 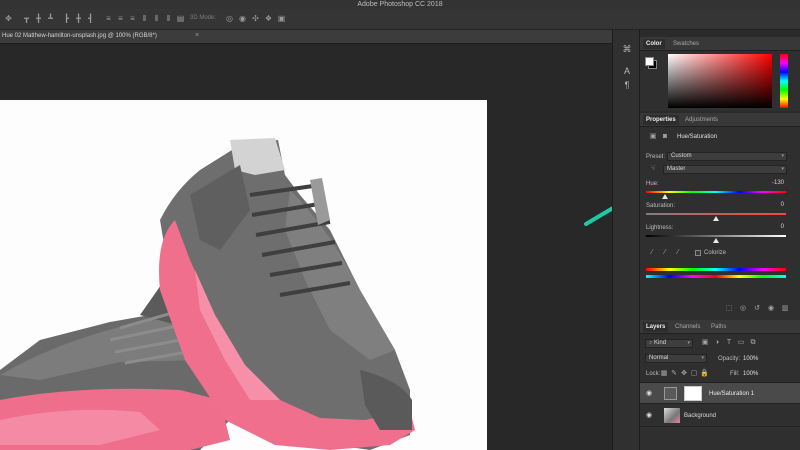 What do you see at coordinates (743, 309) in the screenshot?
I see `view-previous-icon: ◎` at bounding box center [743, 309].